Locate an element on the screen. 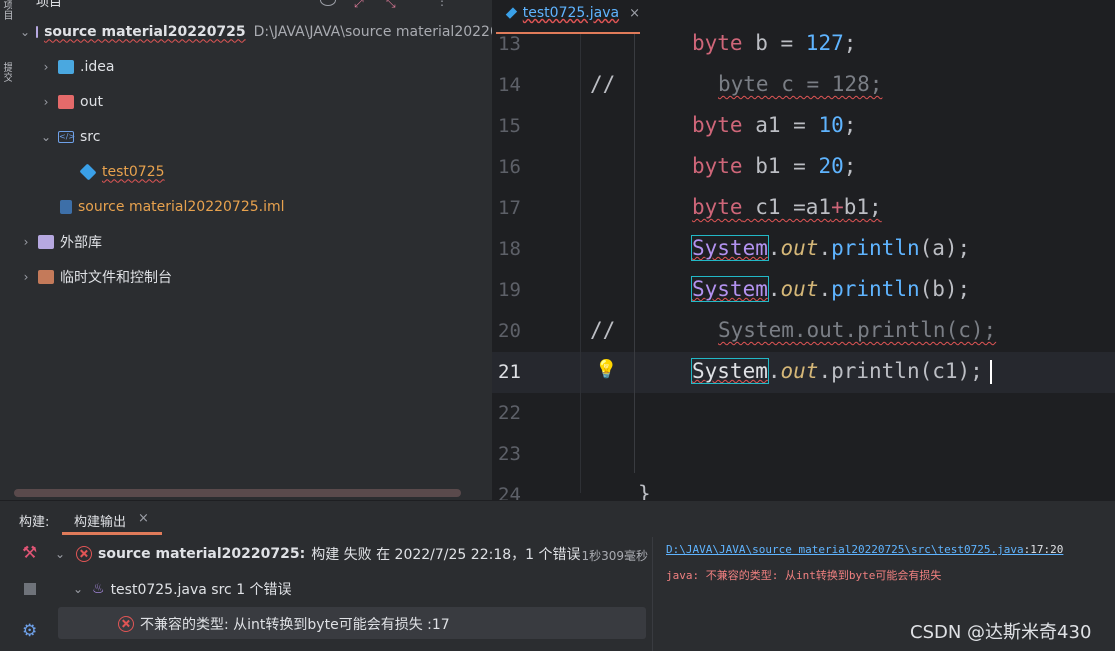  tree-item-scratches: › 临时文件和控制台 is located at coordinates (252, 276).